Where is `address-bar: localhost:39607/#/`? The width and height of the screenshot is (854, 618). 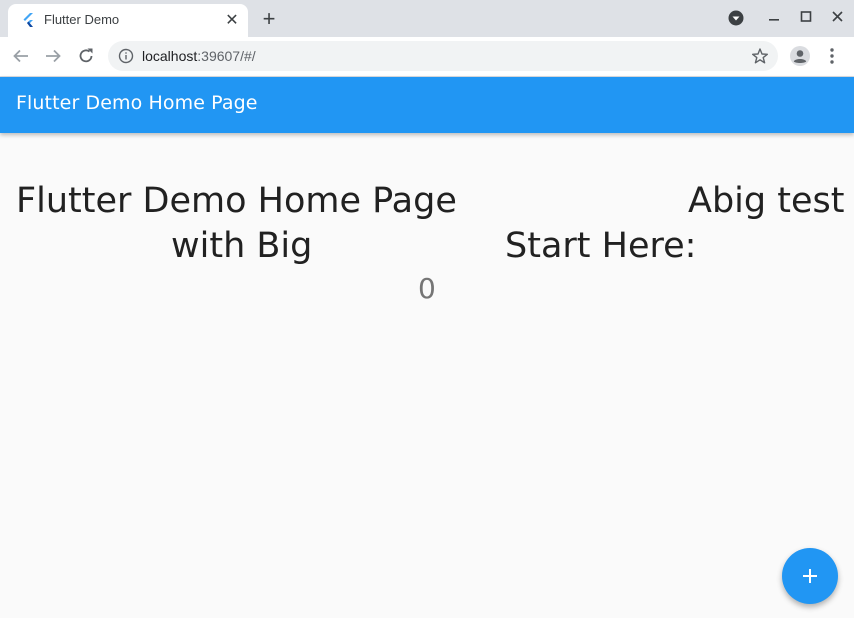
address-bar: localhost:39607/#/ is located at coordinates (443, 56).